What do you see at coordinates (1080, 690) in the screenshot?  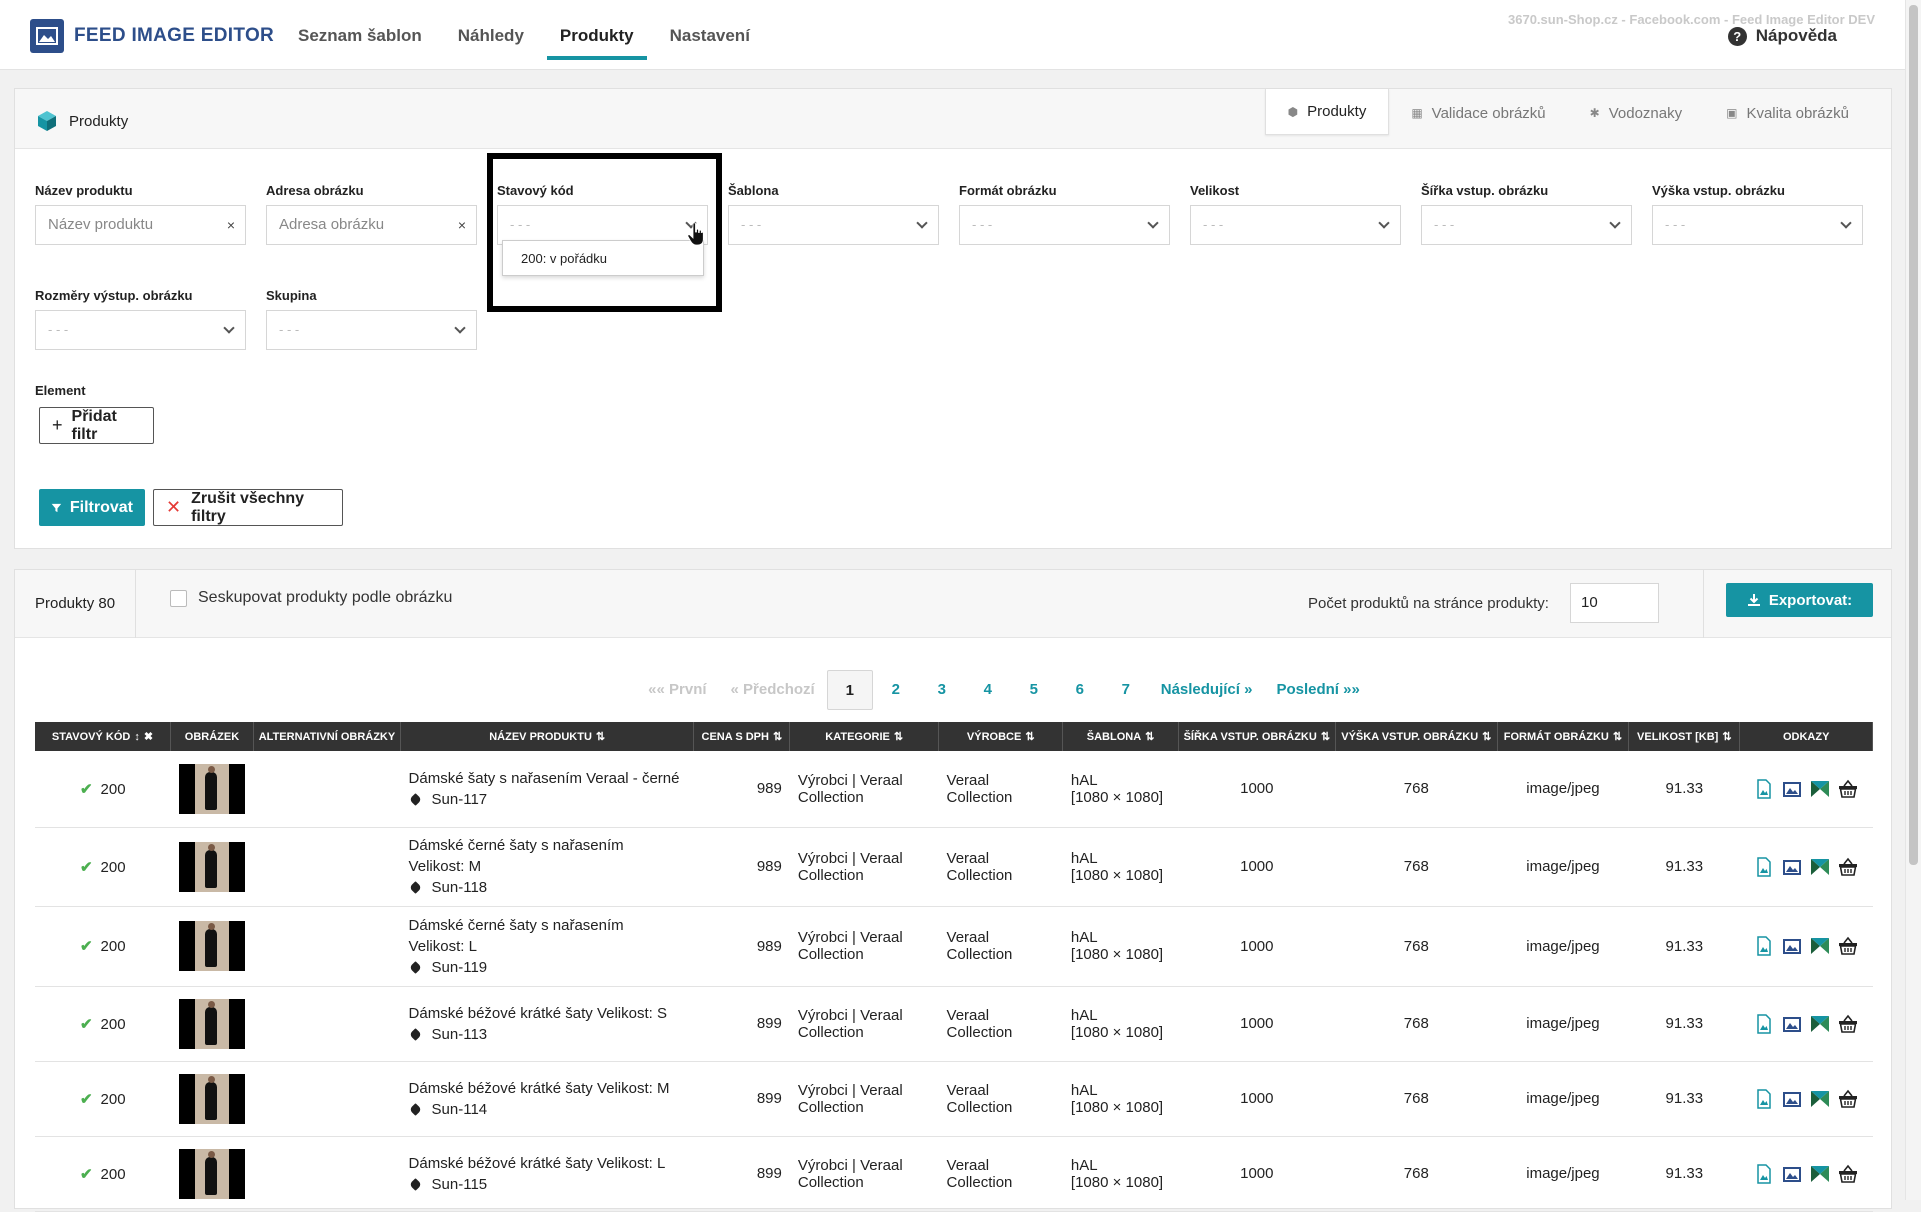 I see `pager-page-6: 6` at bounding box center [1080, 690].